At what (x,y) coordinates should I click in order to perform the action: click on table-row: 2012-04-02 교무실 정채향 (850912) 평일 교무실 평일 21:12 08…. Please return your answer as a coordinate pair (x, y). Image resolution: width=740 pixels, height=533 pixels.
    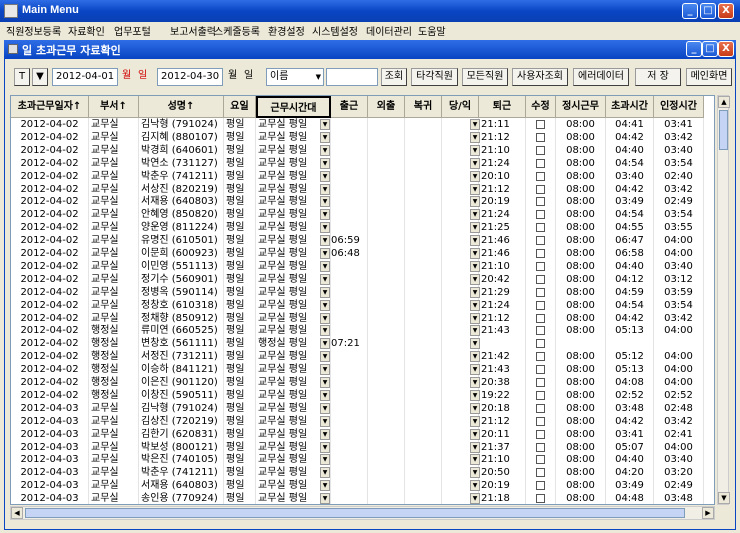
    Looking at the image, I should click on (362, 318).